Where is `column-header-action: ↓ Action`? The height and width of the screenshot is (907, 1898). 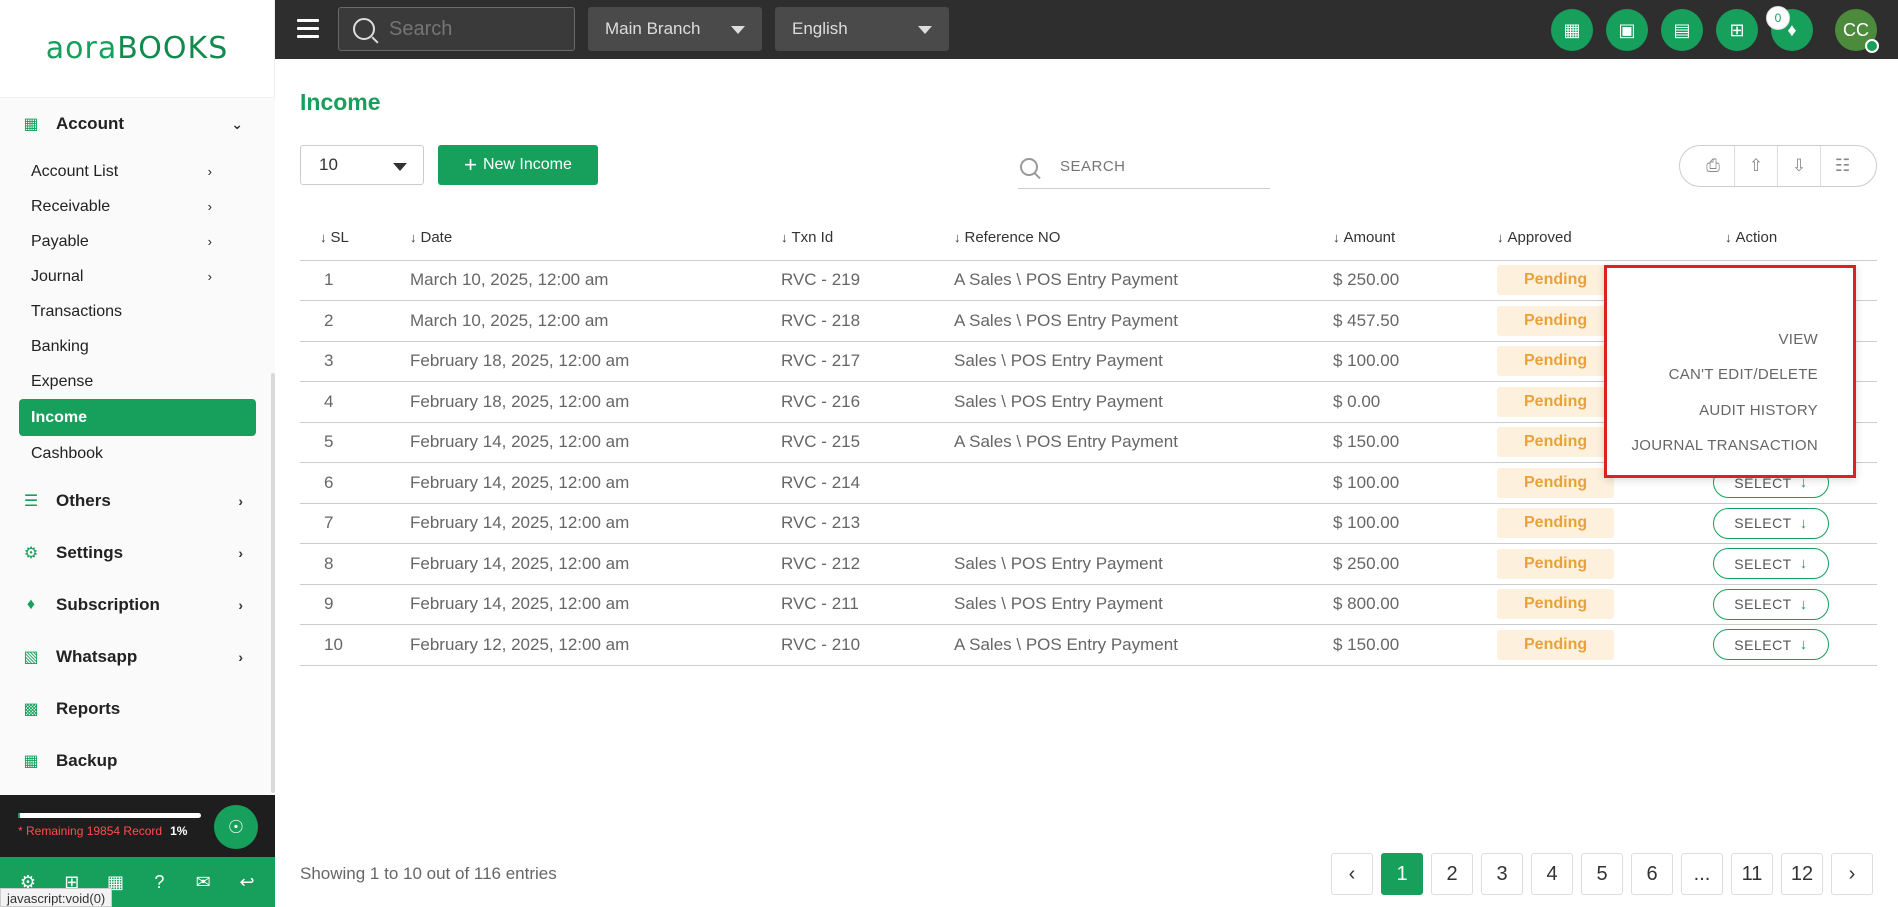
column-header-action: ↓ Action is located at coordinates (1793, 238).